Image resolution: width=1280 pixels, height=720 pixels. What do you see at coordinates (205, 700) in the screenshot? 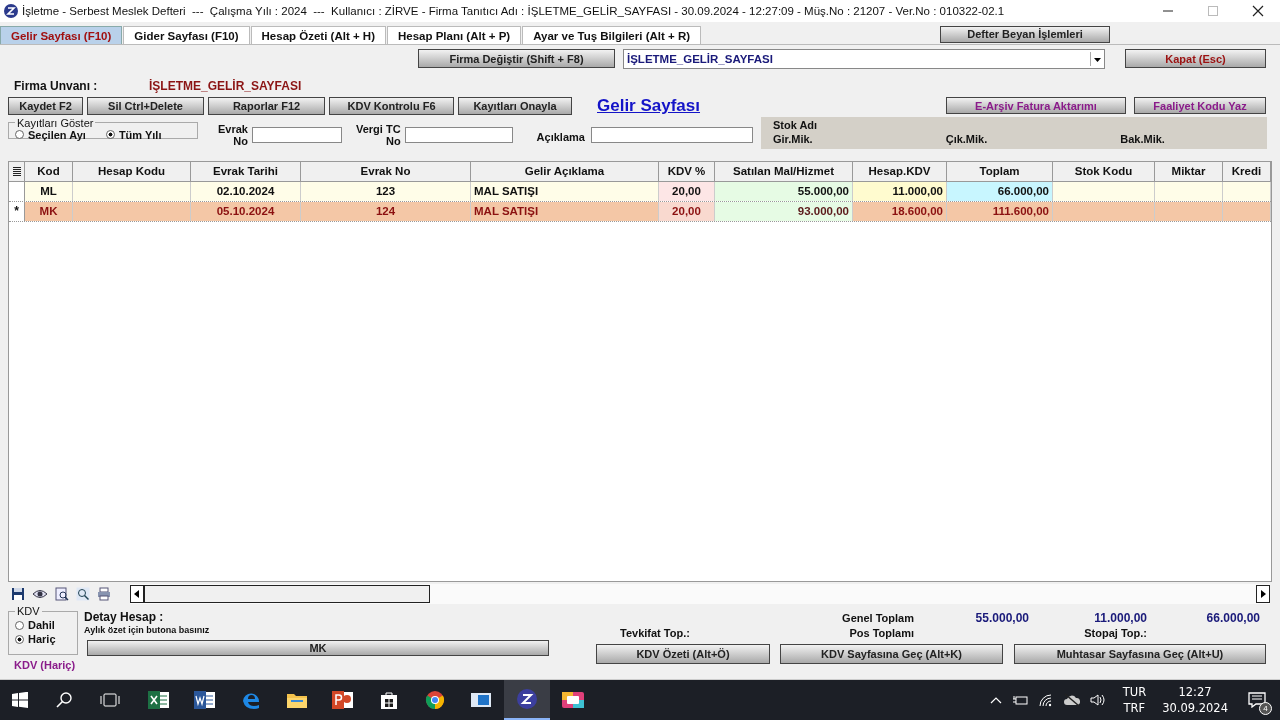
I see `document-app-icon` at bounding box center [205, 700].